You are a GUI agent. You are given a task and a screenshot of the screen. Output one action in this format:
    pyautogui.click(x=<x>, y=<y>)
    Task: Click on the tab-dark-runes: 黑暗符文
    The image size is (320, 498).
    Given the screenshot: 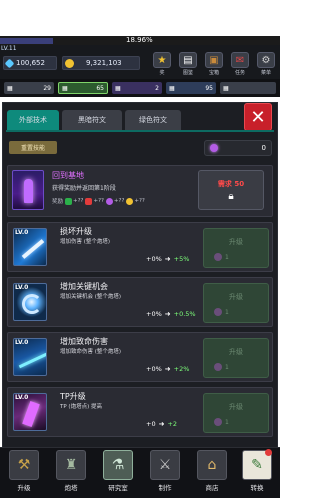 What is the action you would take?
    pyautogui.click(x=92, y=120)
    